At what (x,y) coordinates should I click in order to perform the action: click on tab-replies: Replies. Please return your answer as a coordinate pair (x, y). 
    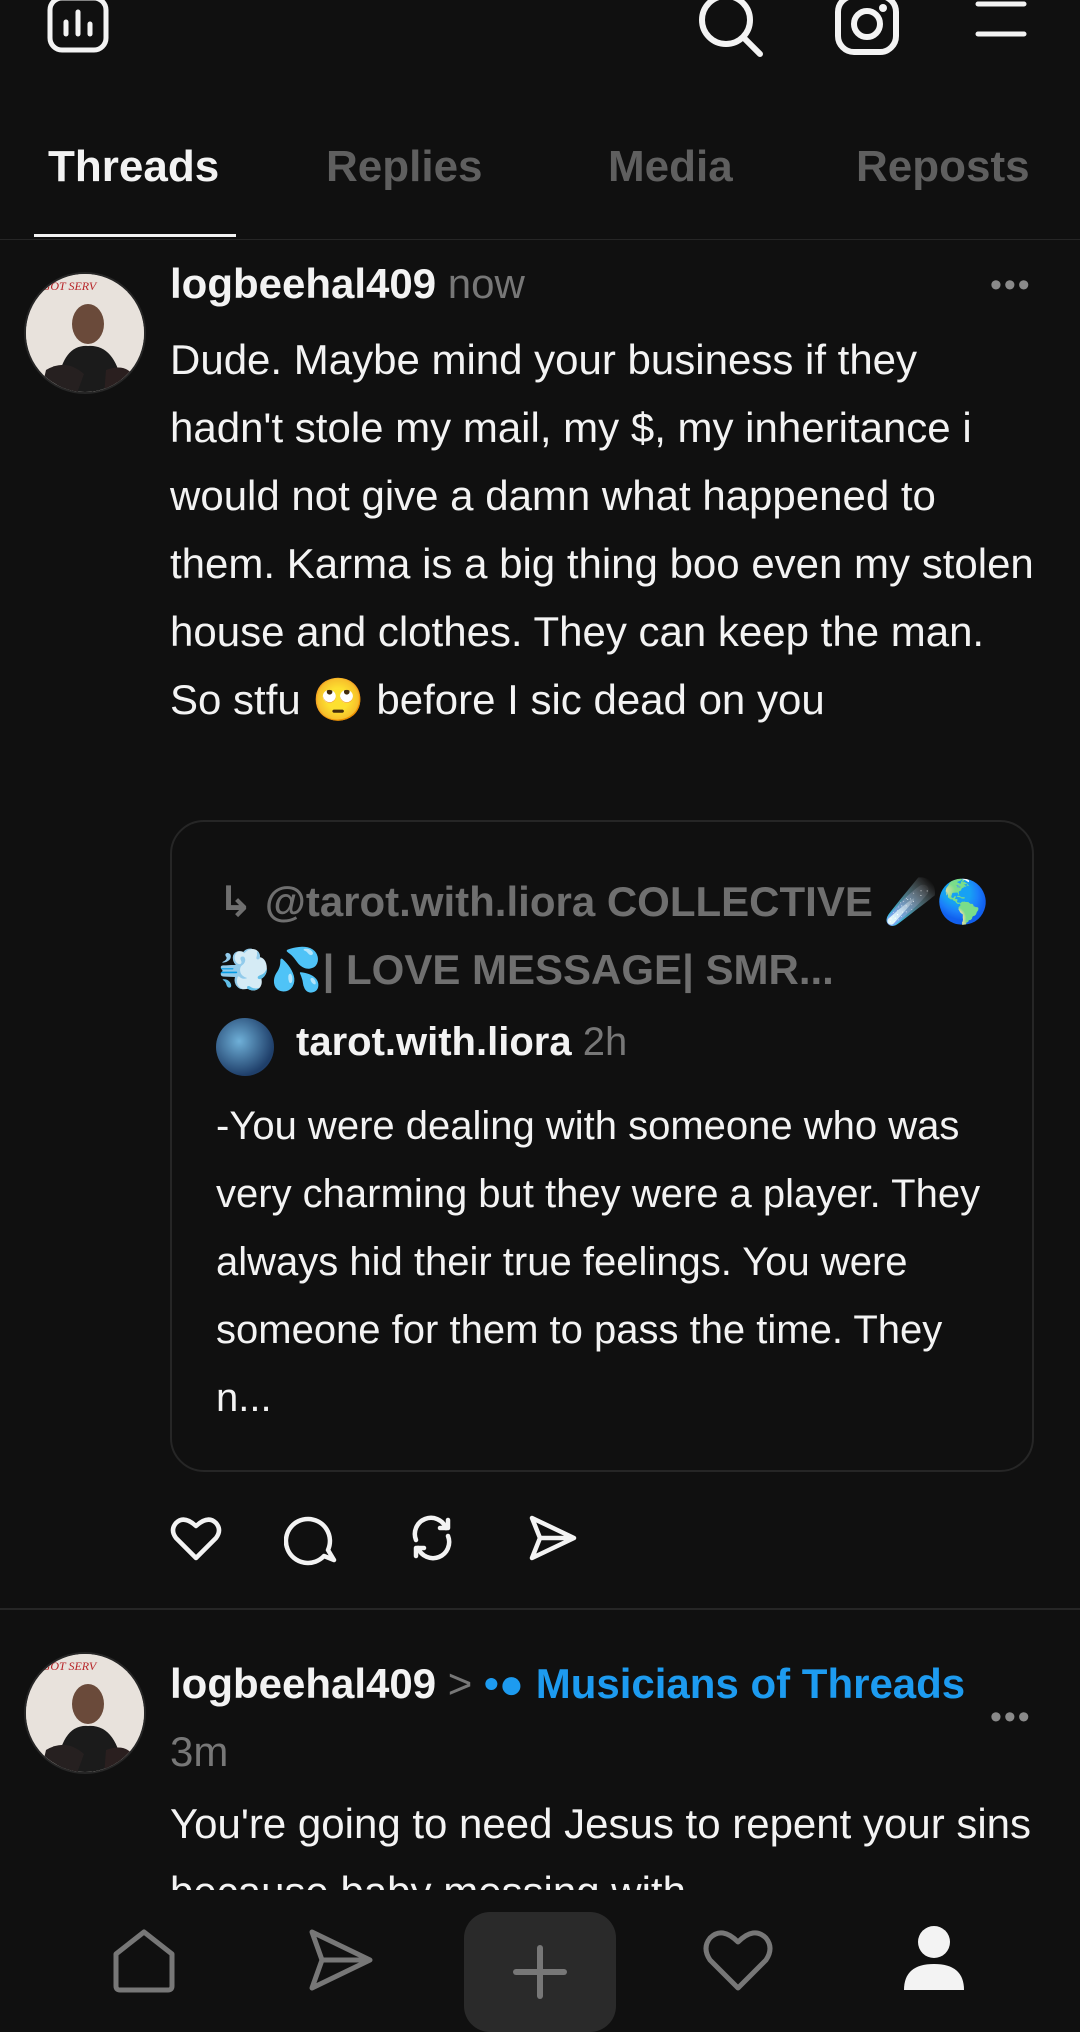
    Looking at the image, I should click on (404, 167).